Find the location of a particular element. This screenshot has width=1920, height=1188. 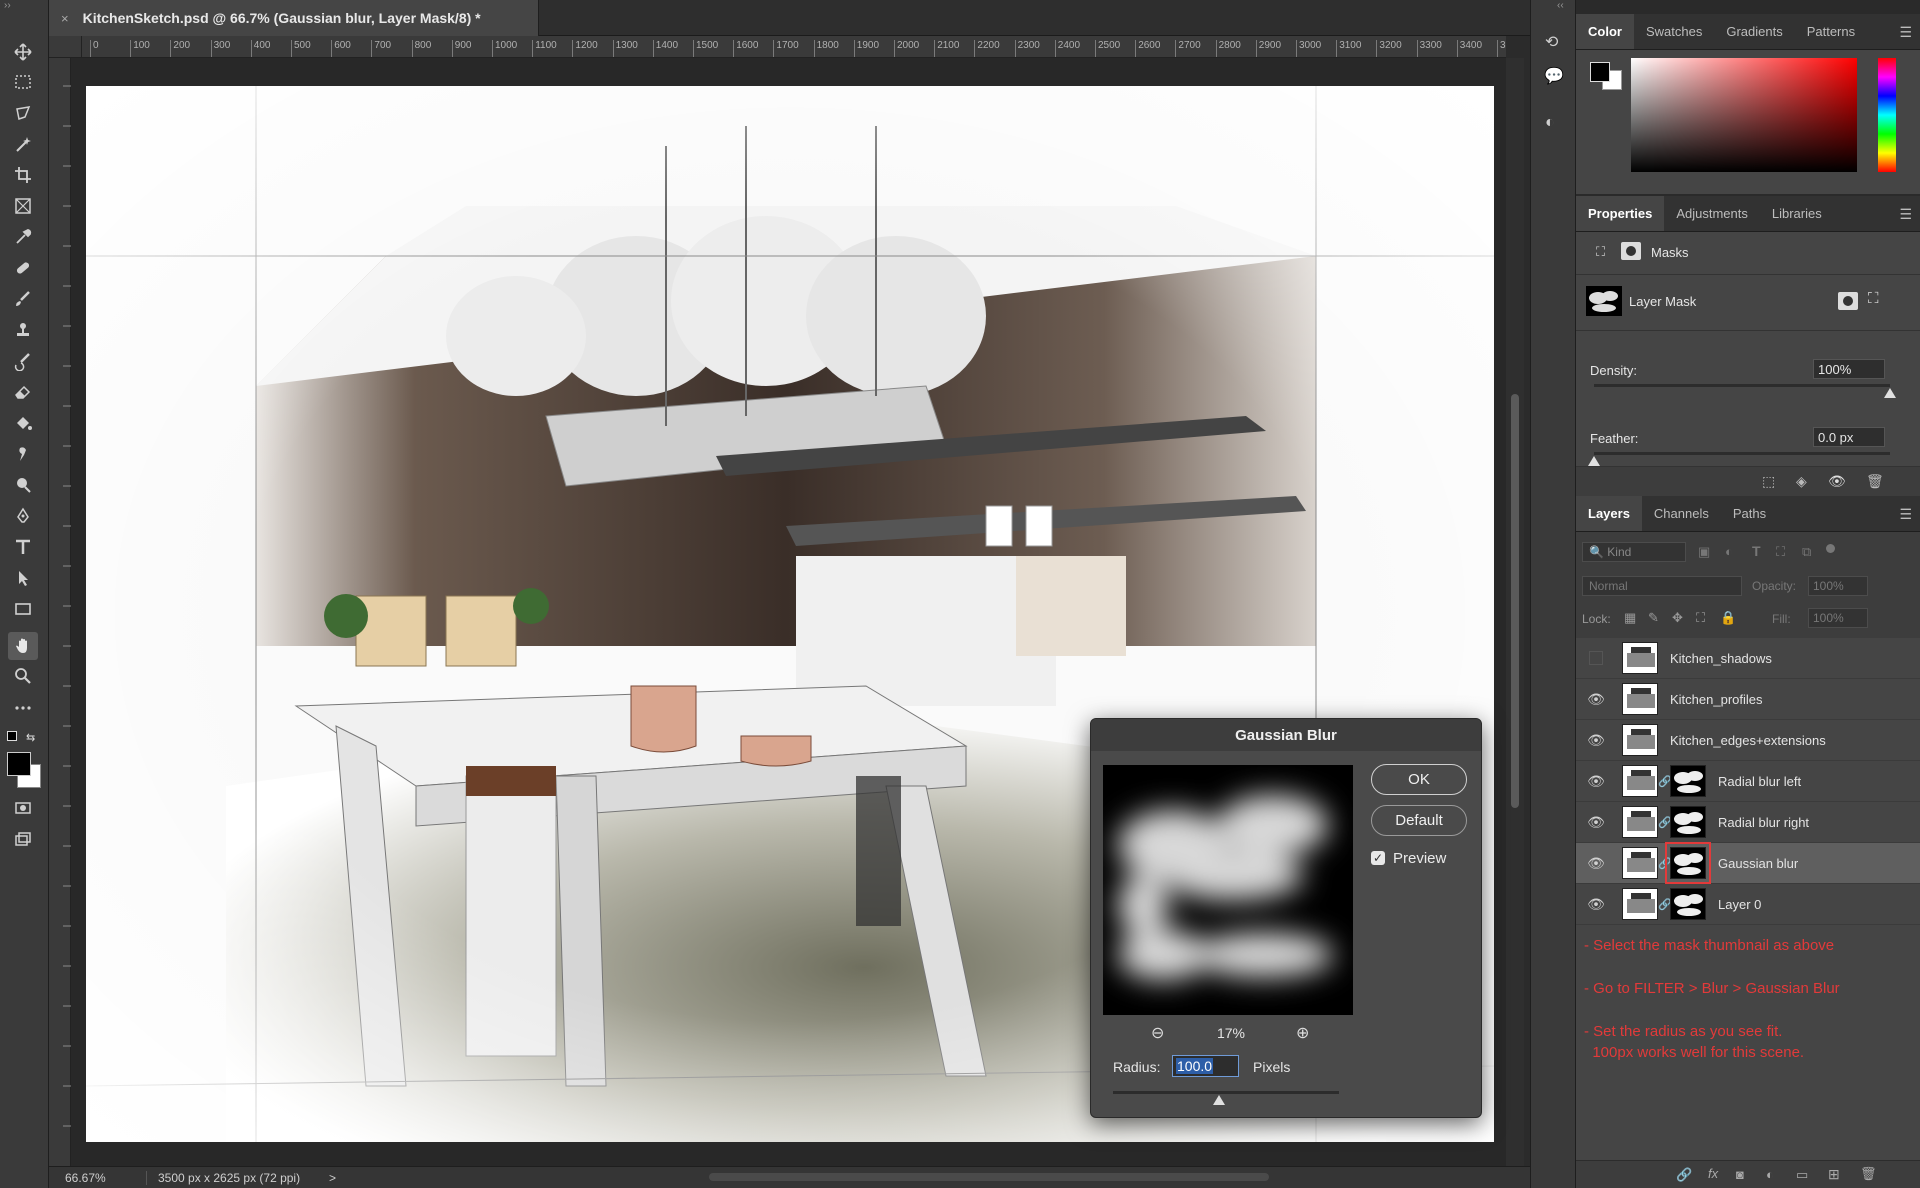

pixel-mask-icon: ⛶ is located at coordinates (1600, 252).